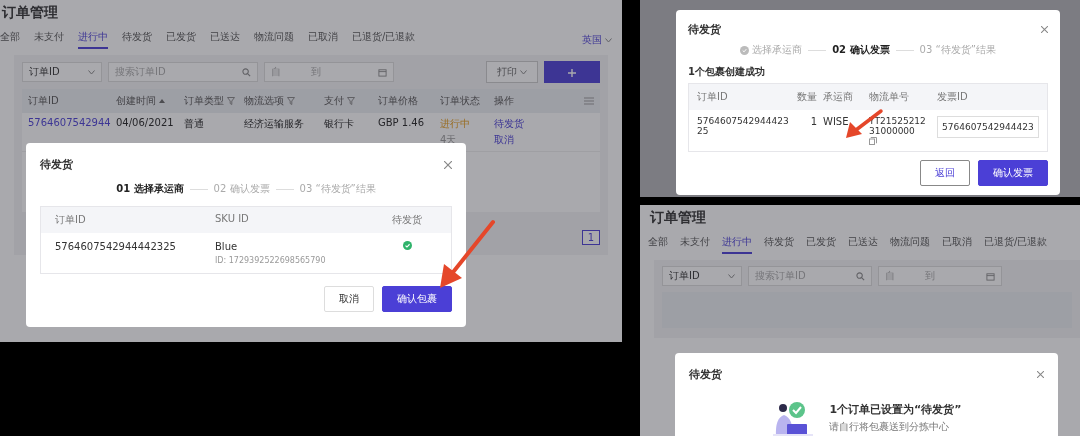 This screenshot has width=1080, height=436. What do you see at coordinates (162, 101) in the screenshot?
I see `sort-icon` at bounding box center [162, 101].